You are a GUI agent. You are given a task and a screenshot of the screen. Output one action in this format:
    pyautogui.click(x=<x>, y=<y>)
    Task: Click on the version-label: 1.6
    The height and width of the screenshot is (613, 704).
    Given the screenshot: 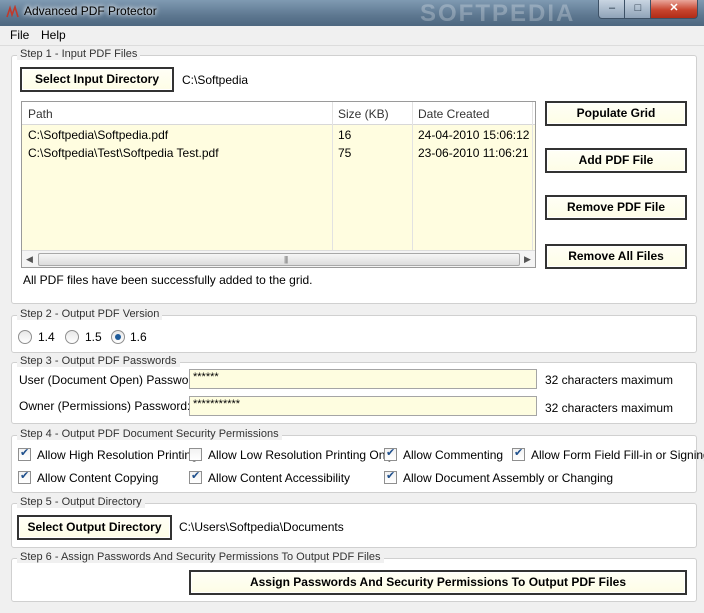 What is the action you would take?
    pyautogui.click(x=138, y=337)
    